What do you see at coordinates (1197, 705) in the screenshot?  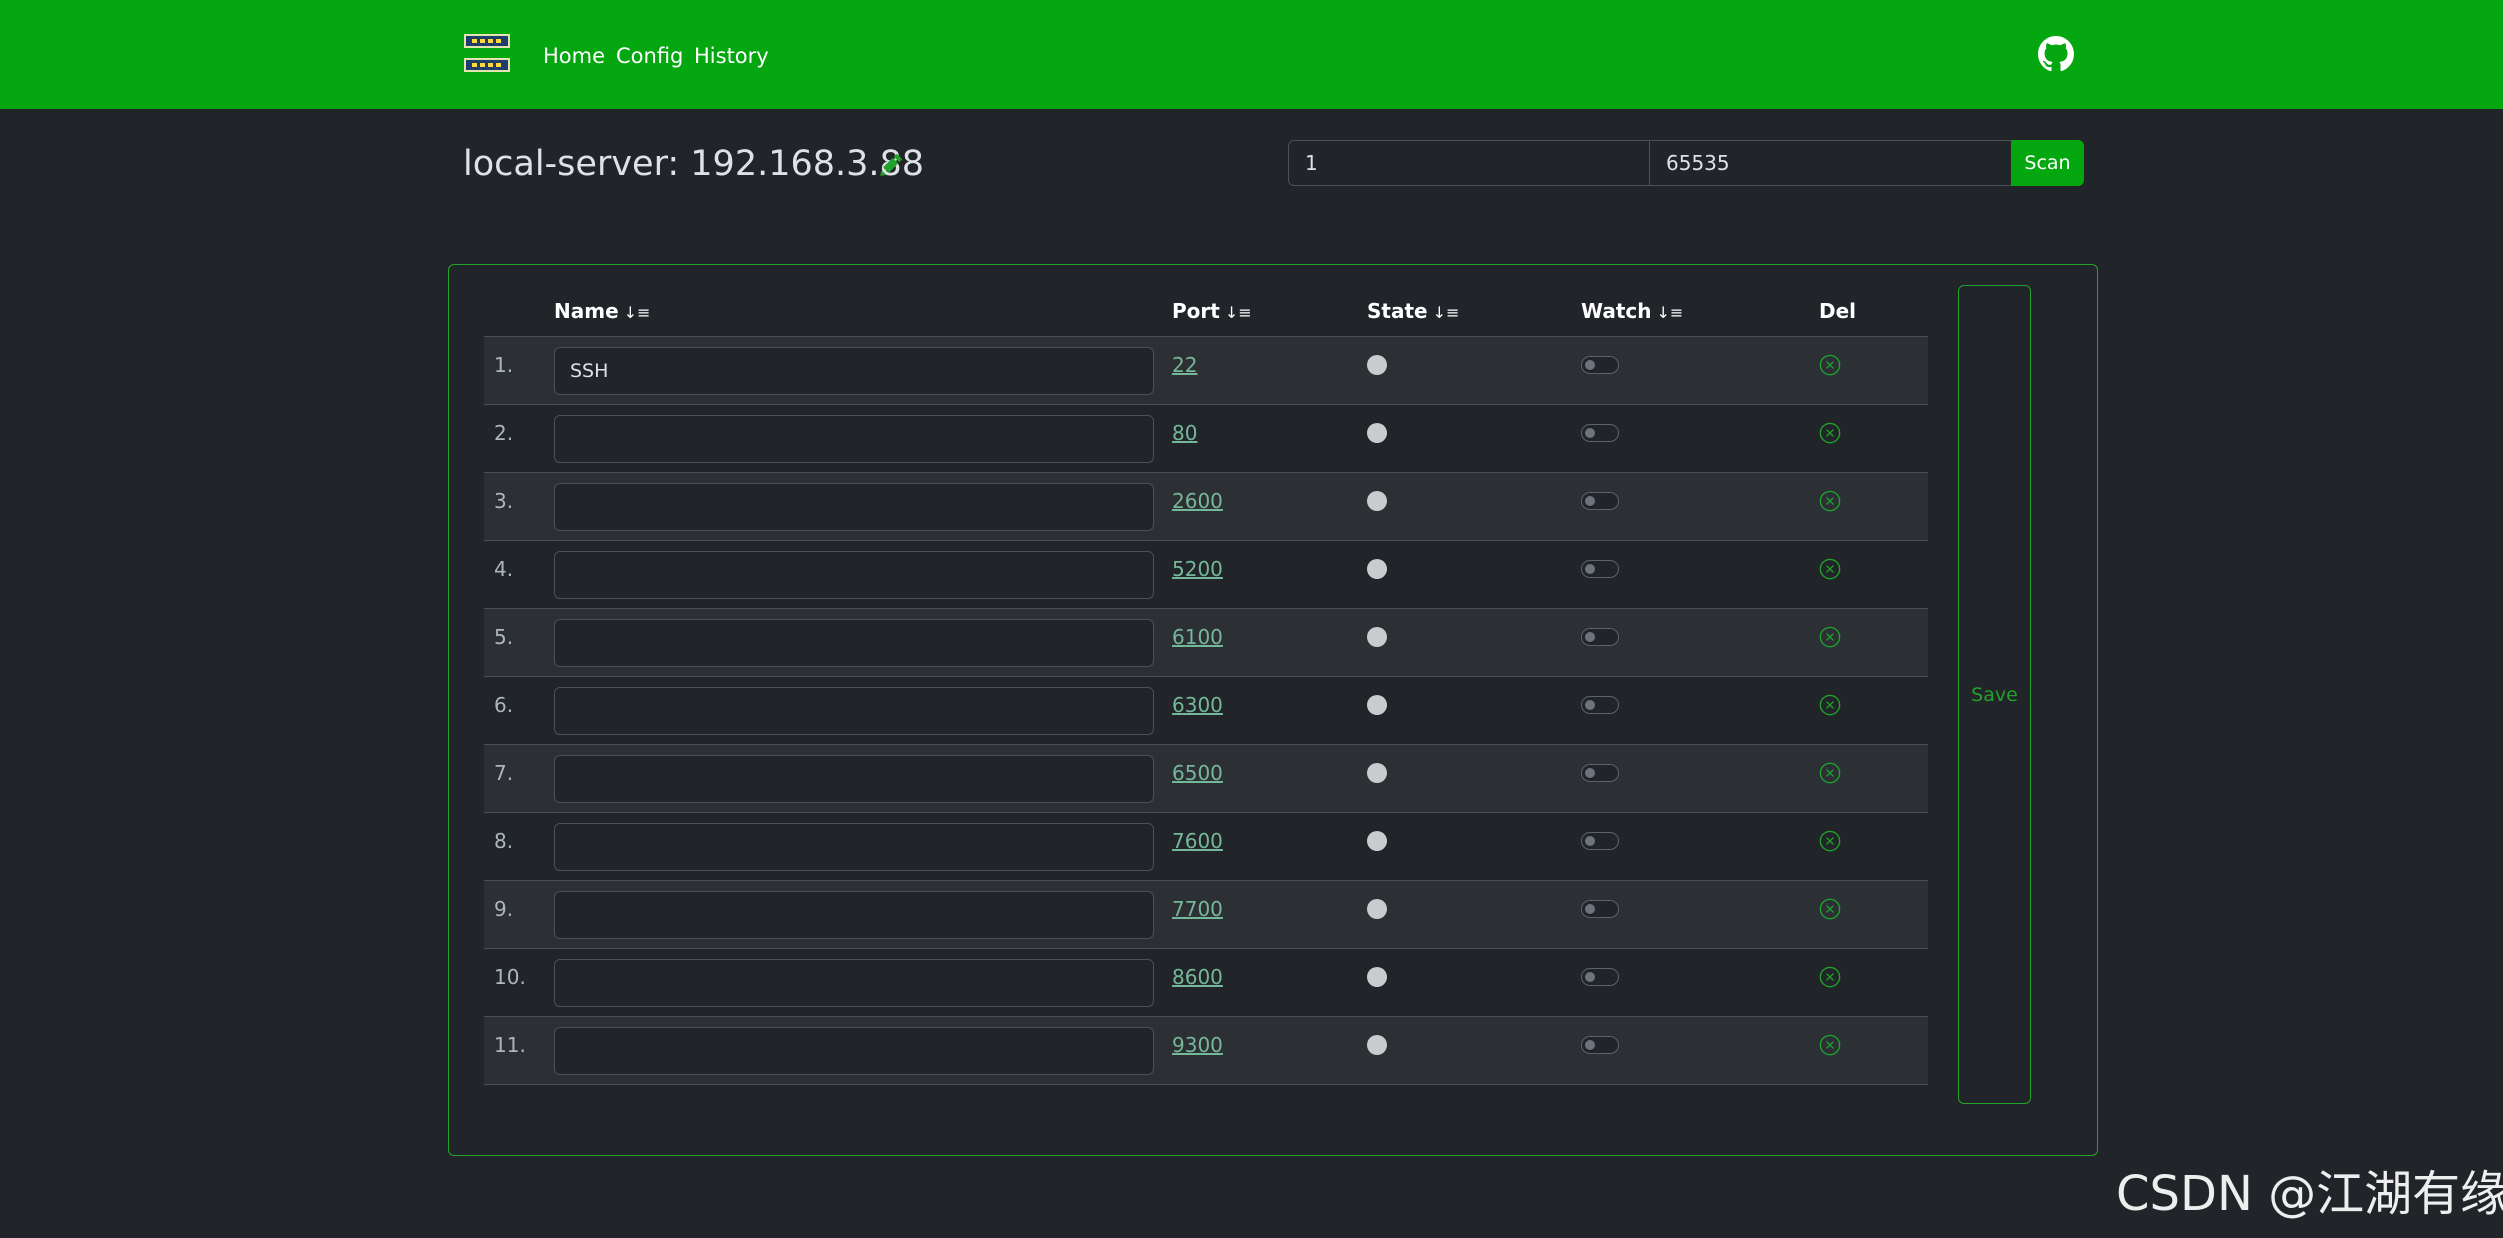 I see `port-link: 6300` at bounding box center [1197, 705].